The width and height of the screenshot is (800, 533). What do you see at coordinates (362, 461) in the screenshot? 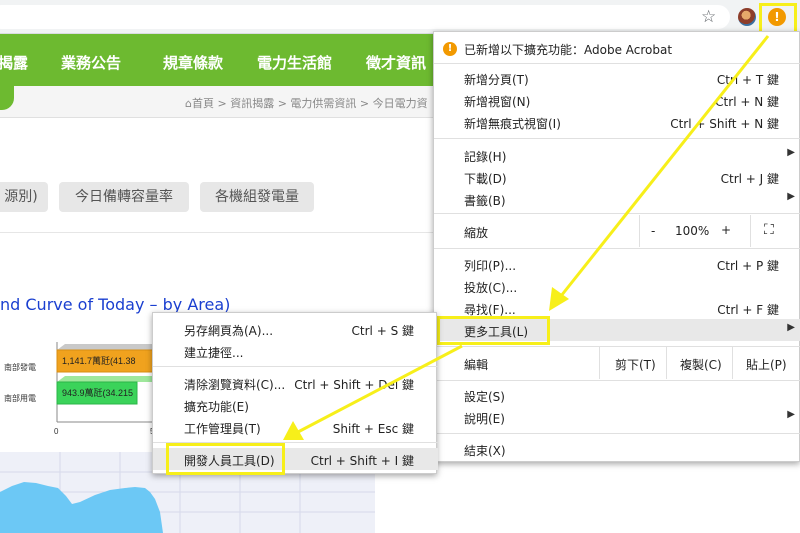
I see `menu-item-shortcut: Ctrl + Shift + I 鍵` at bounding box center [362, 461].